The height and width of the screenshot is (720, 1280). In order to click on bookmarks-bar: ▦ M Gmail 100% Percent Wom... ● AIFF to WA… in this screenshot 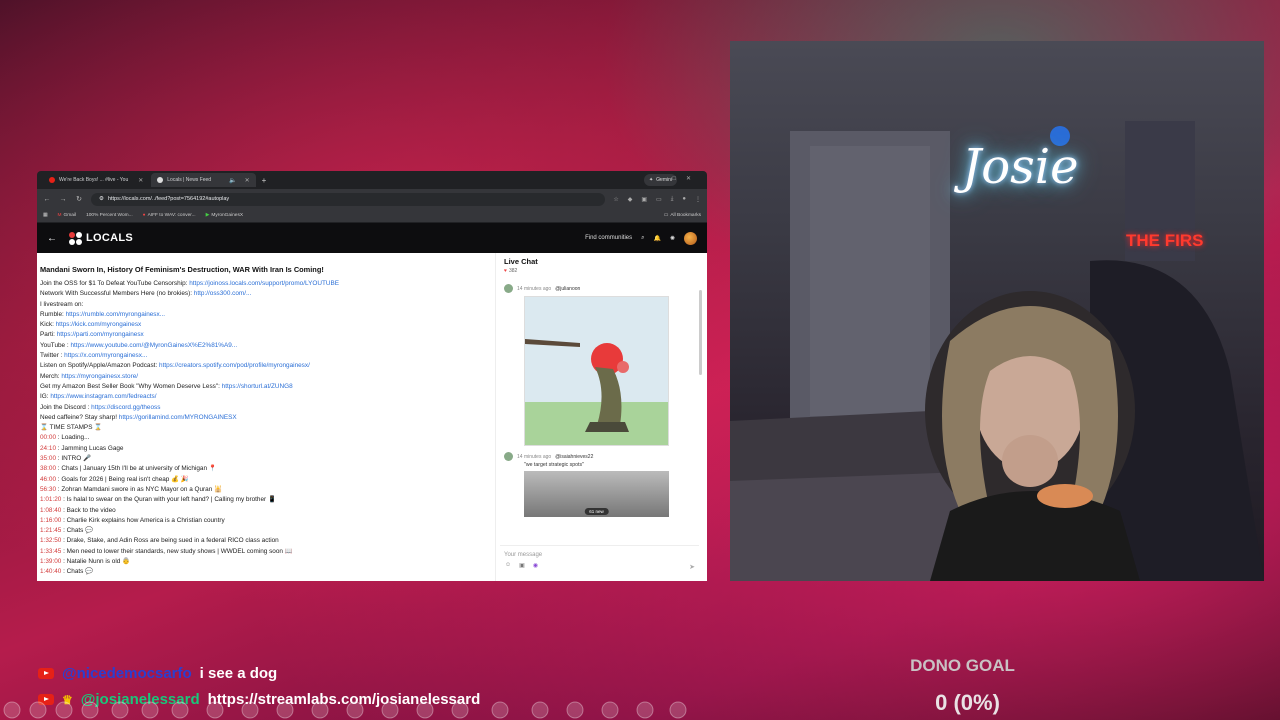, I will do `click(372, 216)`.